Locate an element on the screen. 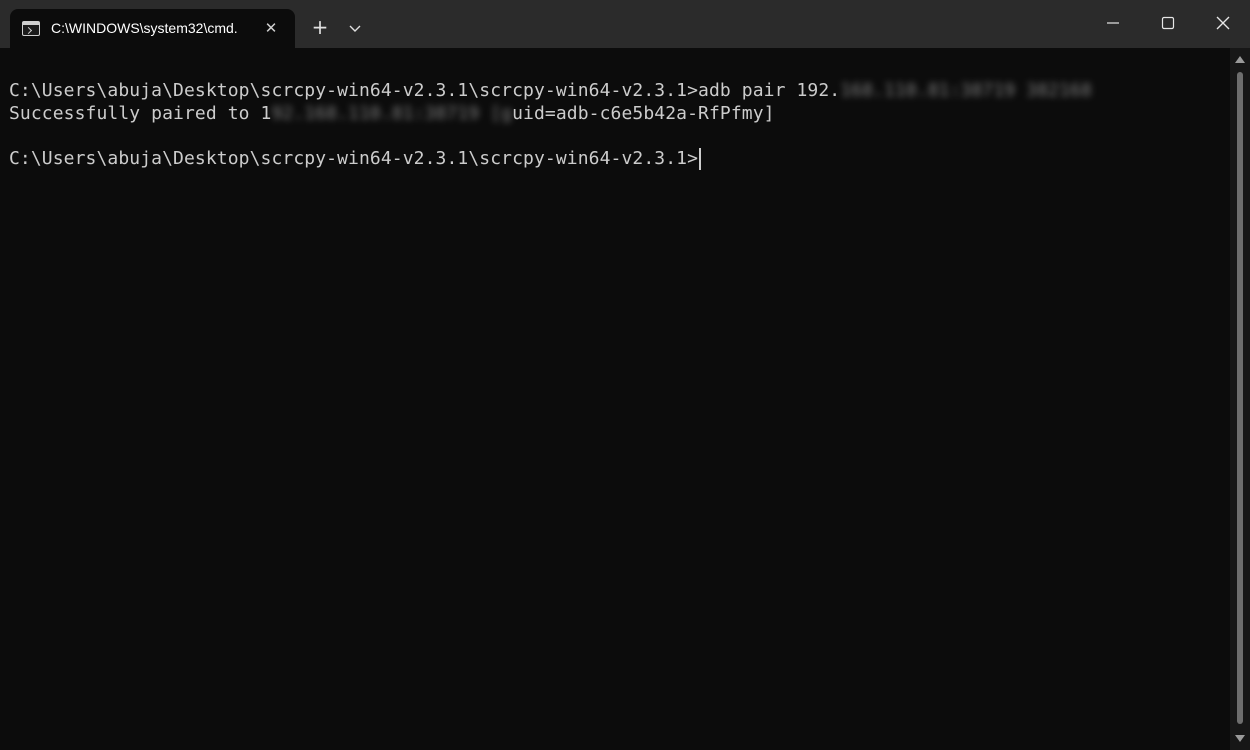  title-bar: C:\WINDOWS\system32\cmd. ✕ + is located at coordinates (625, 24).